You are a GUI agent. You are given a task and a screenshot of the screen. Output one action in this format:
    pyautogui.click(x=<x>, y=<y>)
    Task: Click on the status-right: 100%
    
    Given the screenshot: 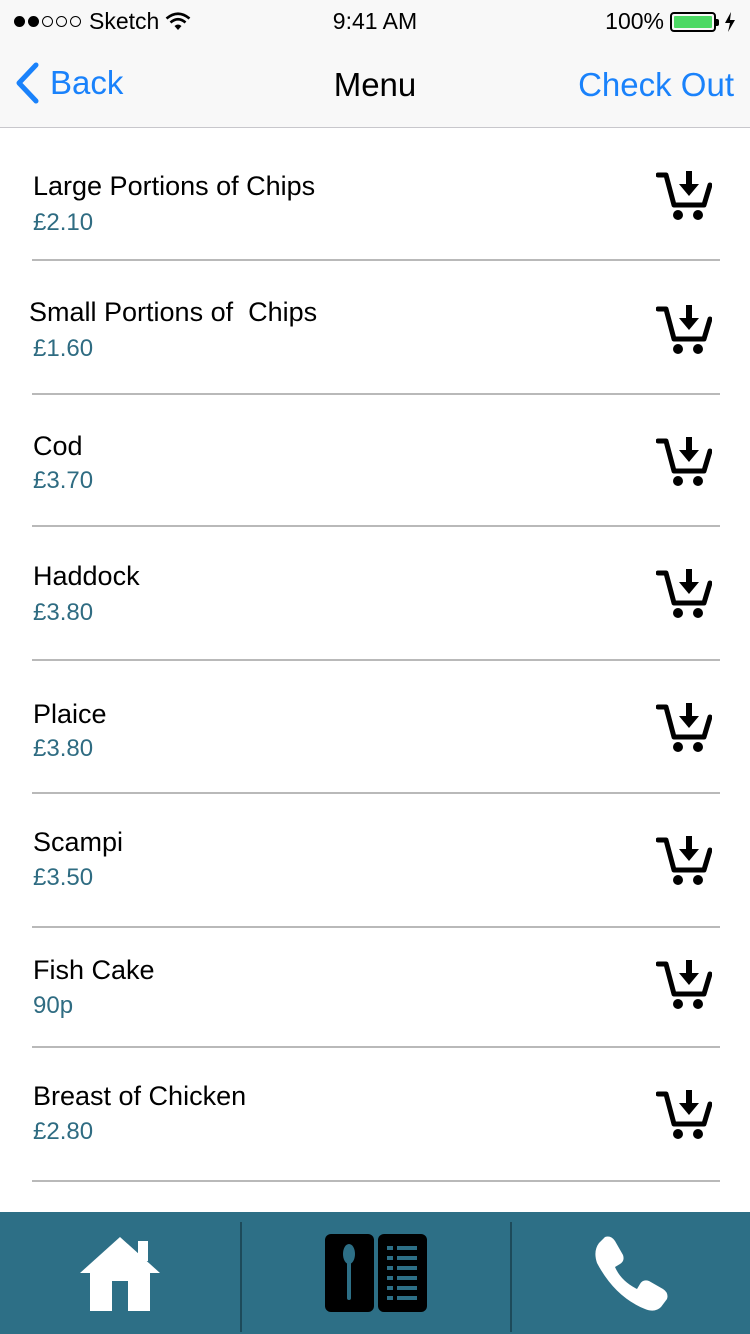 What is the action you would take?
    pyautogui.click(x=670, y=21)
    